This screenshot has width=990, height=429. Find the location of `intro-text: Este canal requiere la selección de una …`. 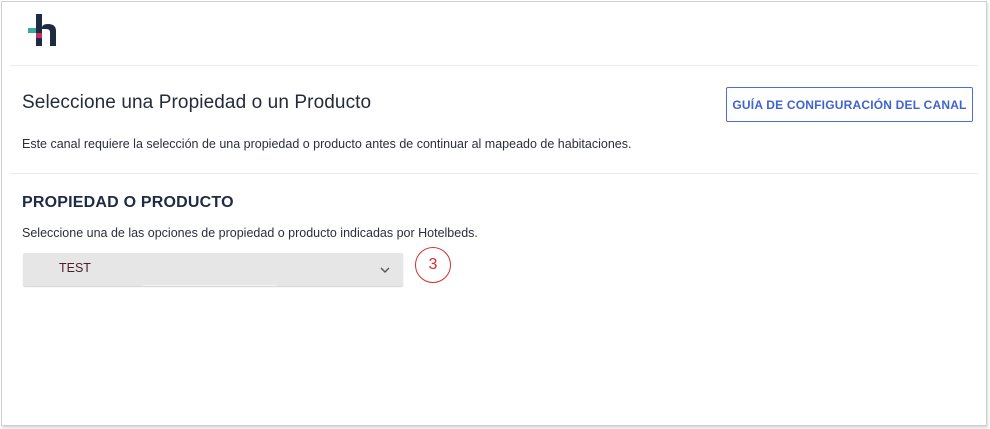

intro-text: Este canal requiere la selección de una … is located at coordinates (327, 144).